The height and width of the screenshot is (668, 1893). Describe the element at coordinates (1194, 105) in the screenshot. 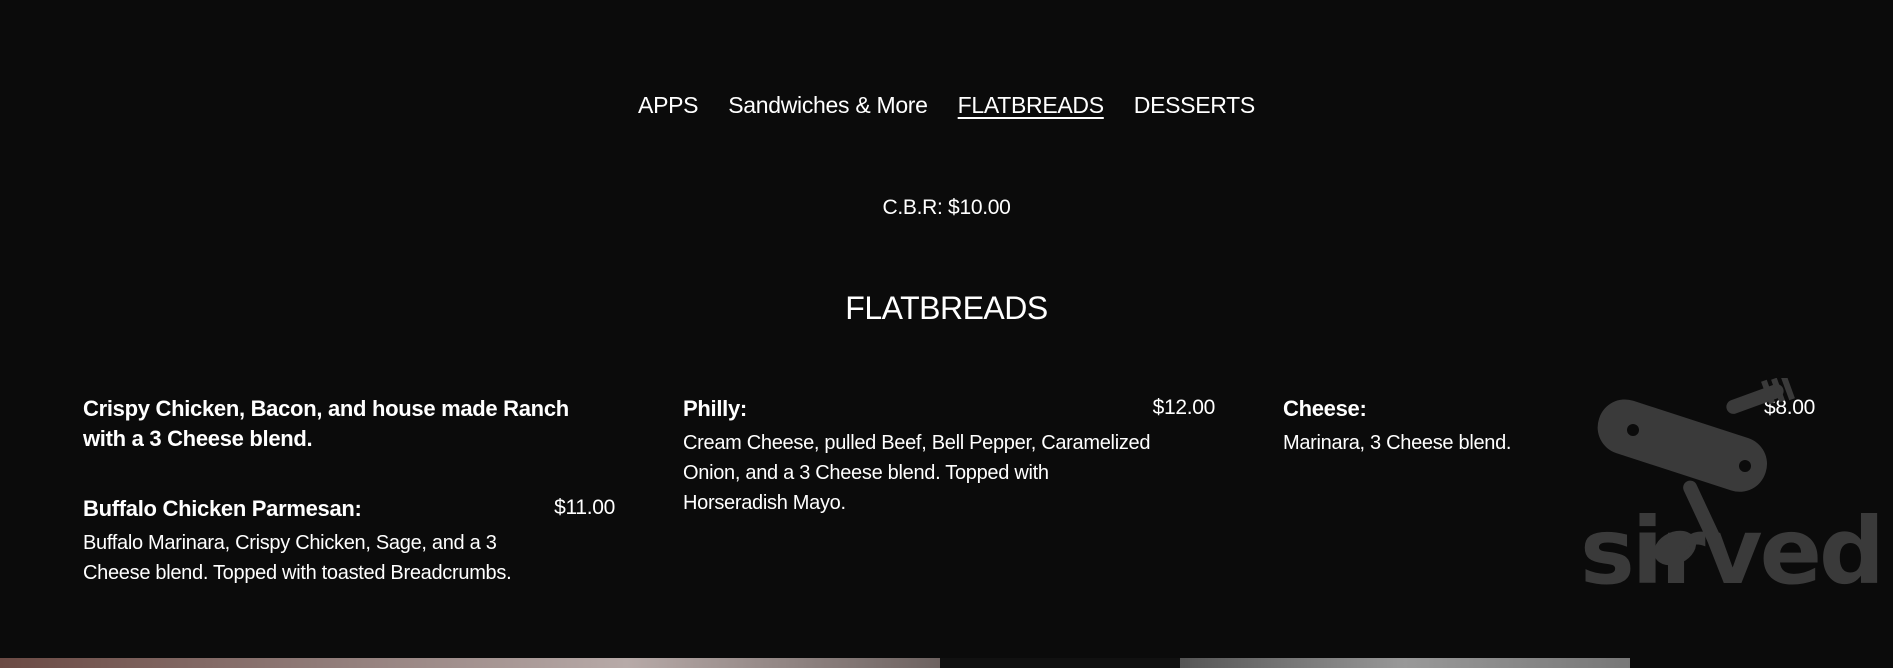

I see `nav-desserts: DESSERTS` at that location.